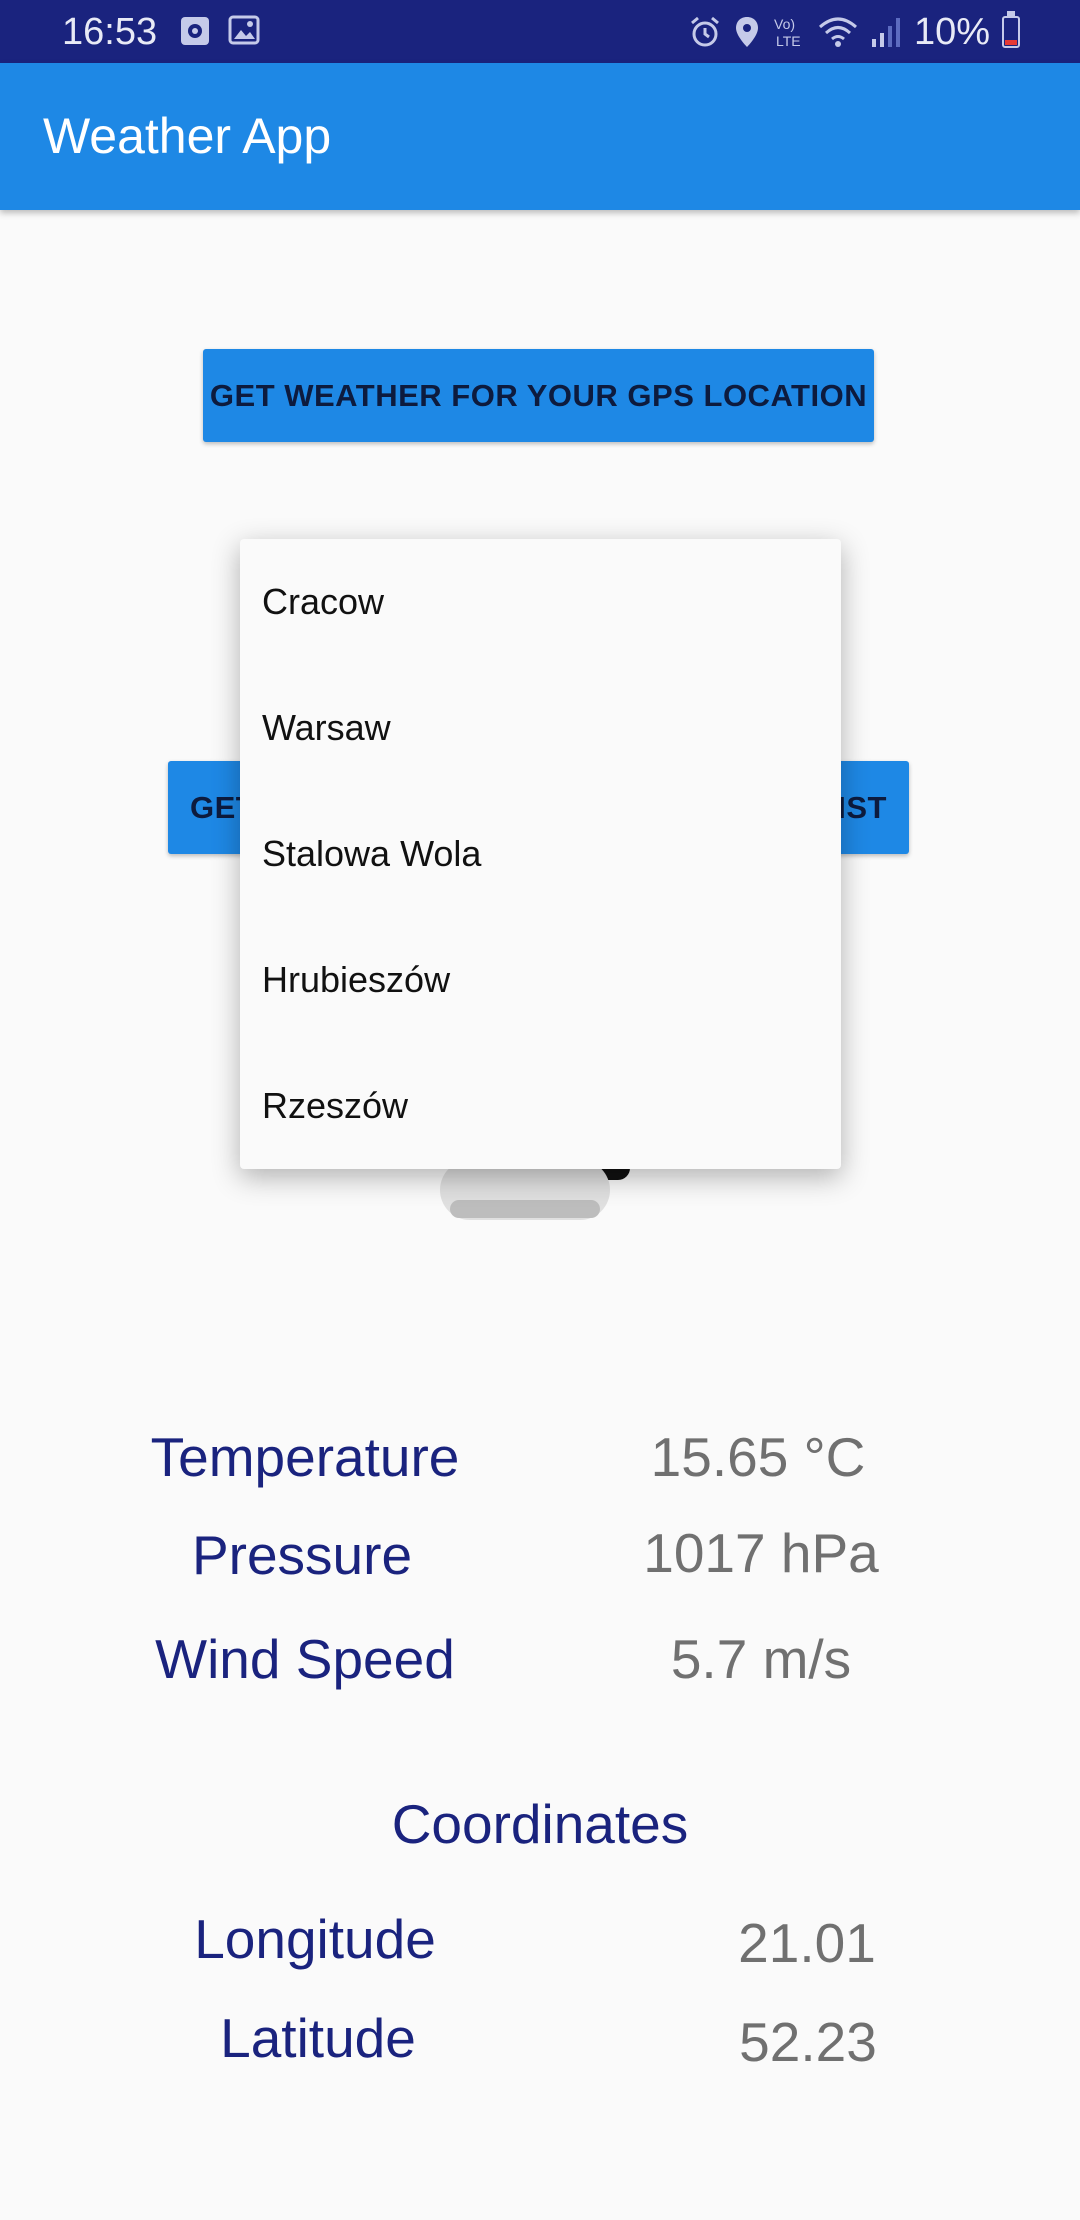  I want to click on temperature-value: 15.65 °C, so click(758, 1457).